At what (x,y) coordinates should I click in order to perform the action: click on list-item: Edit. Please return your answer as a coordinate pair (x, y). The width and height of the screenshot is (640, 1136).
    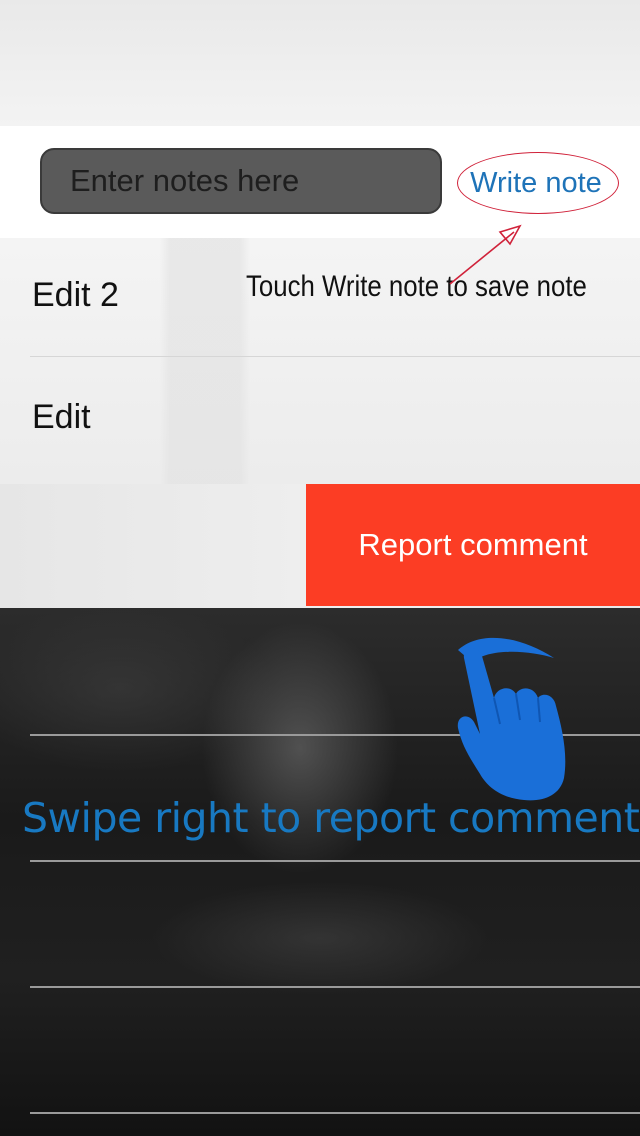
    Looking at the image, I should click on (320, 421).